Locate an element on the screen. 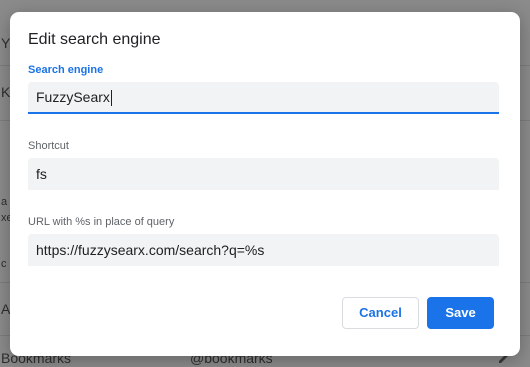 The image size is (530, 367). background-row-fragment: K is located at coordinates (6, 92).